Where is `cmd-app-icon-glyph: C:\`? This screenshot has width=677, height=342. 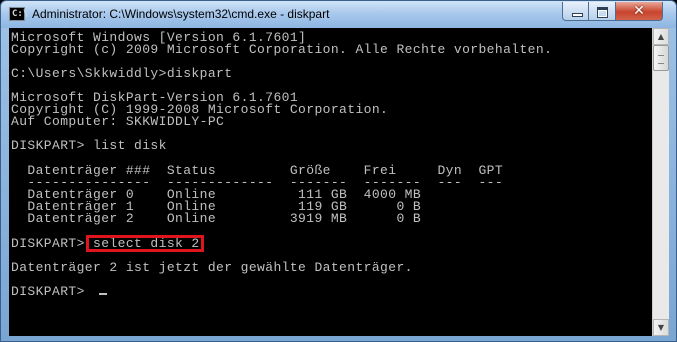 cmd-app-icon-glyph: C:\ is located at coordinates (20, 14).